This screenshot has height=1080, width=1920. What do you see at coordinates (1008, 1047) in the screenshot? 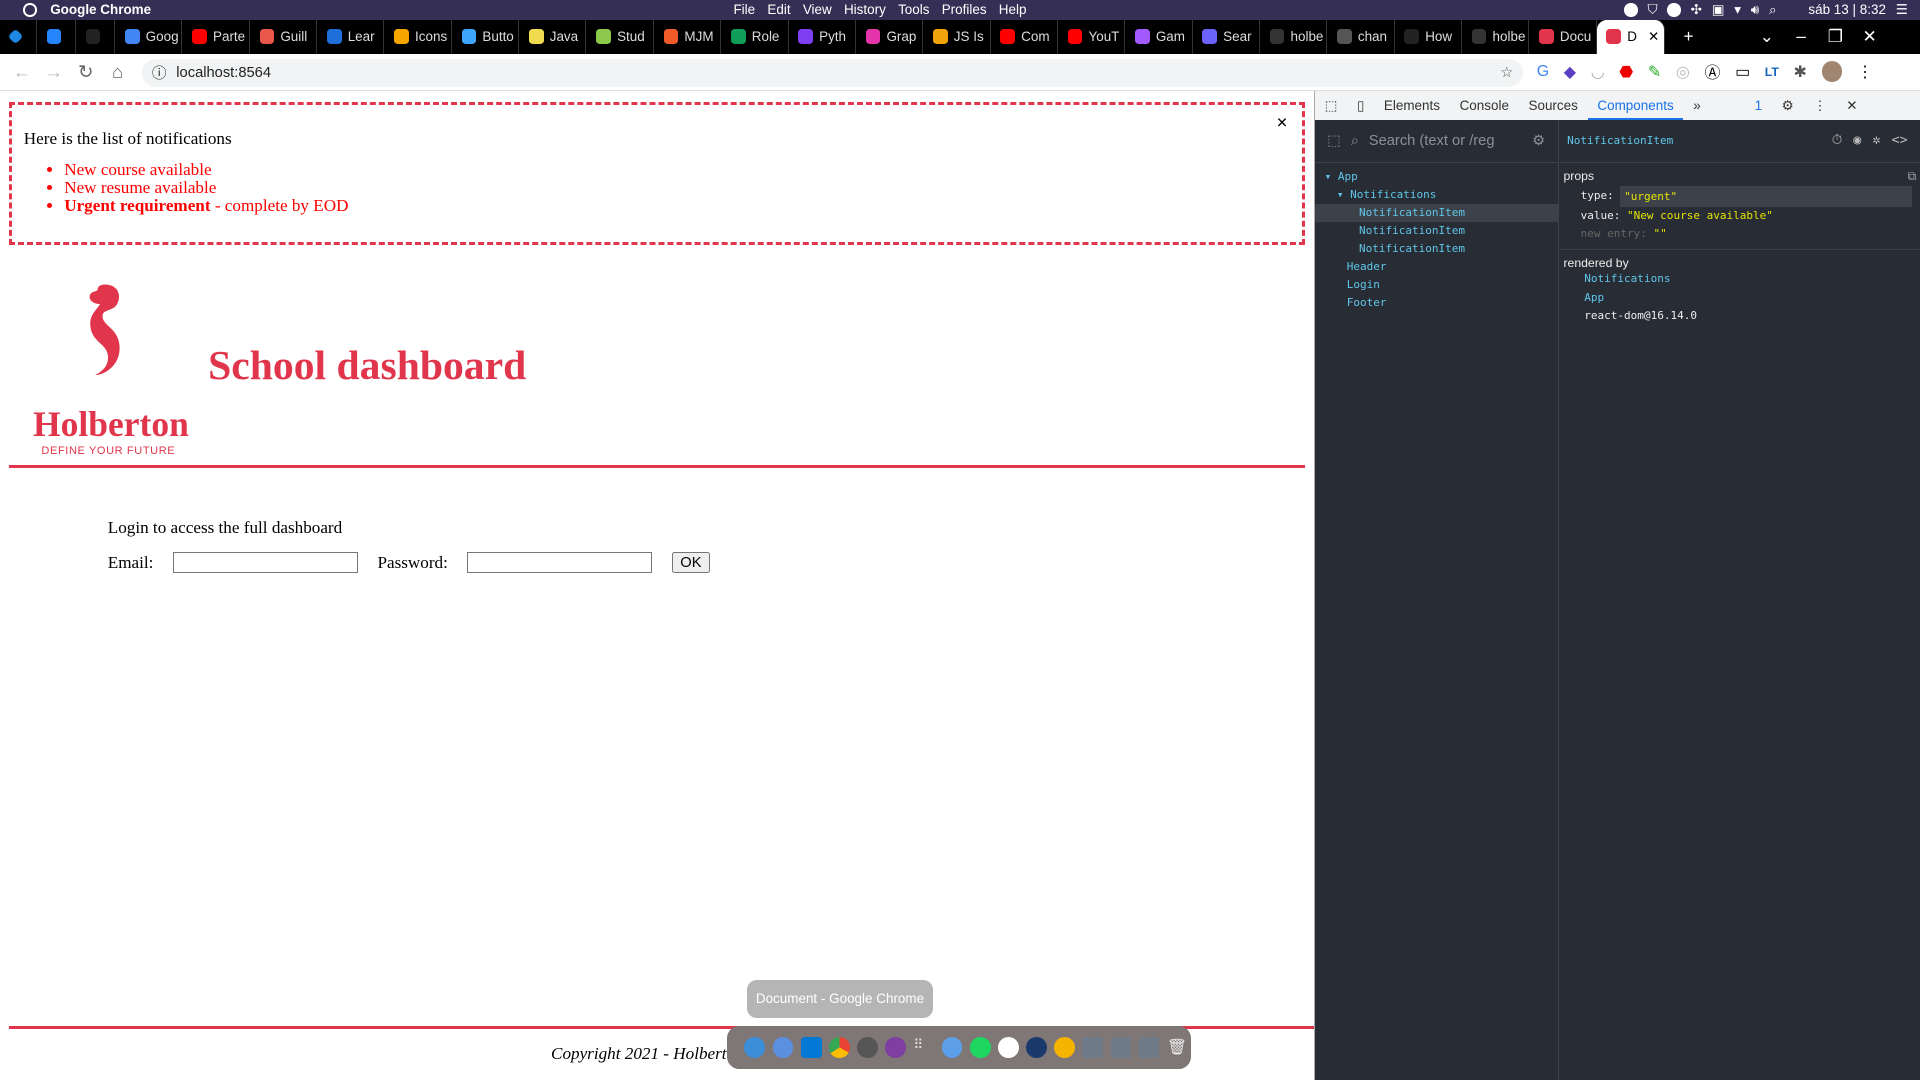
I see `slack-icon` at bounding box center [1008, 1047].